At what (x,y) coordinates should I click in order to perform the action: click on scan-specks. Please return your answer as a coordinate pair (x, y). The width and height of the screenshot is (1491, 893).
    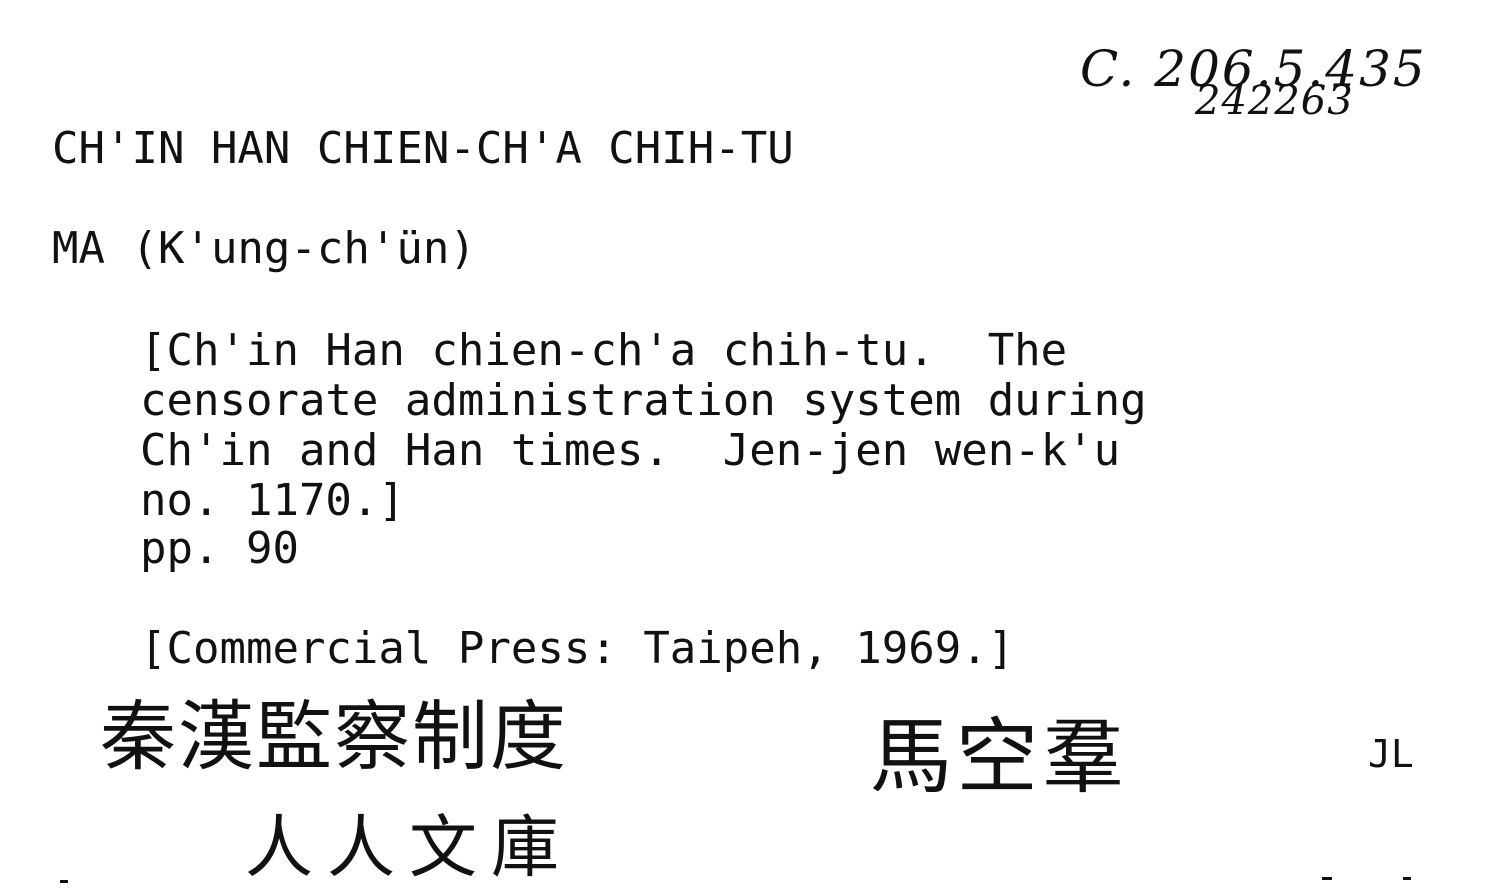
    Looking at the image, I should click on (735, 880).